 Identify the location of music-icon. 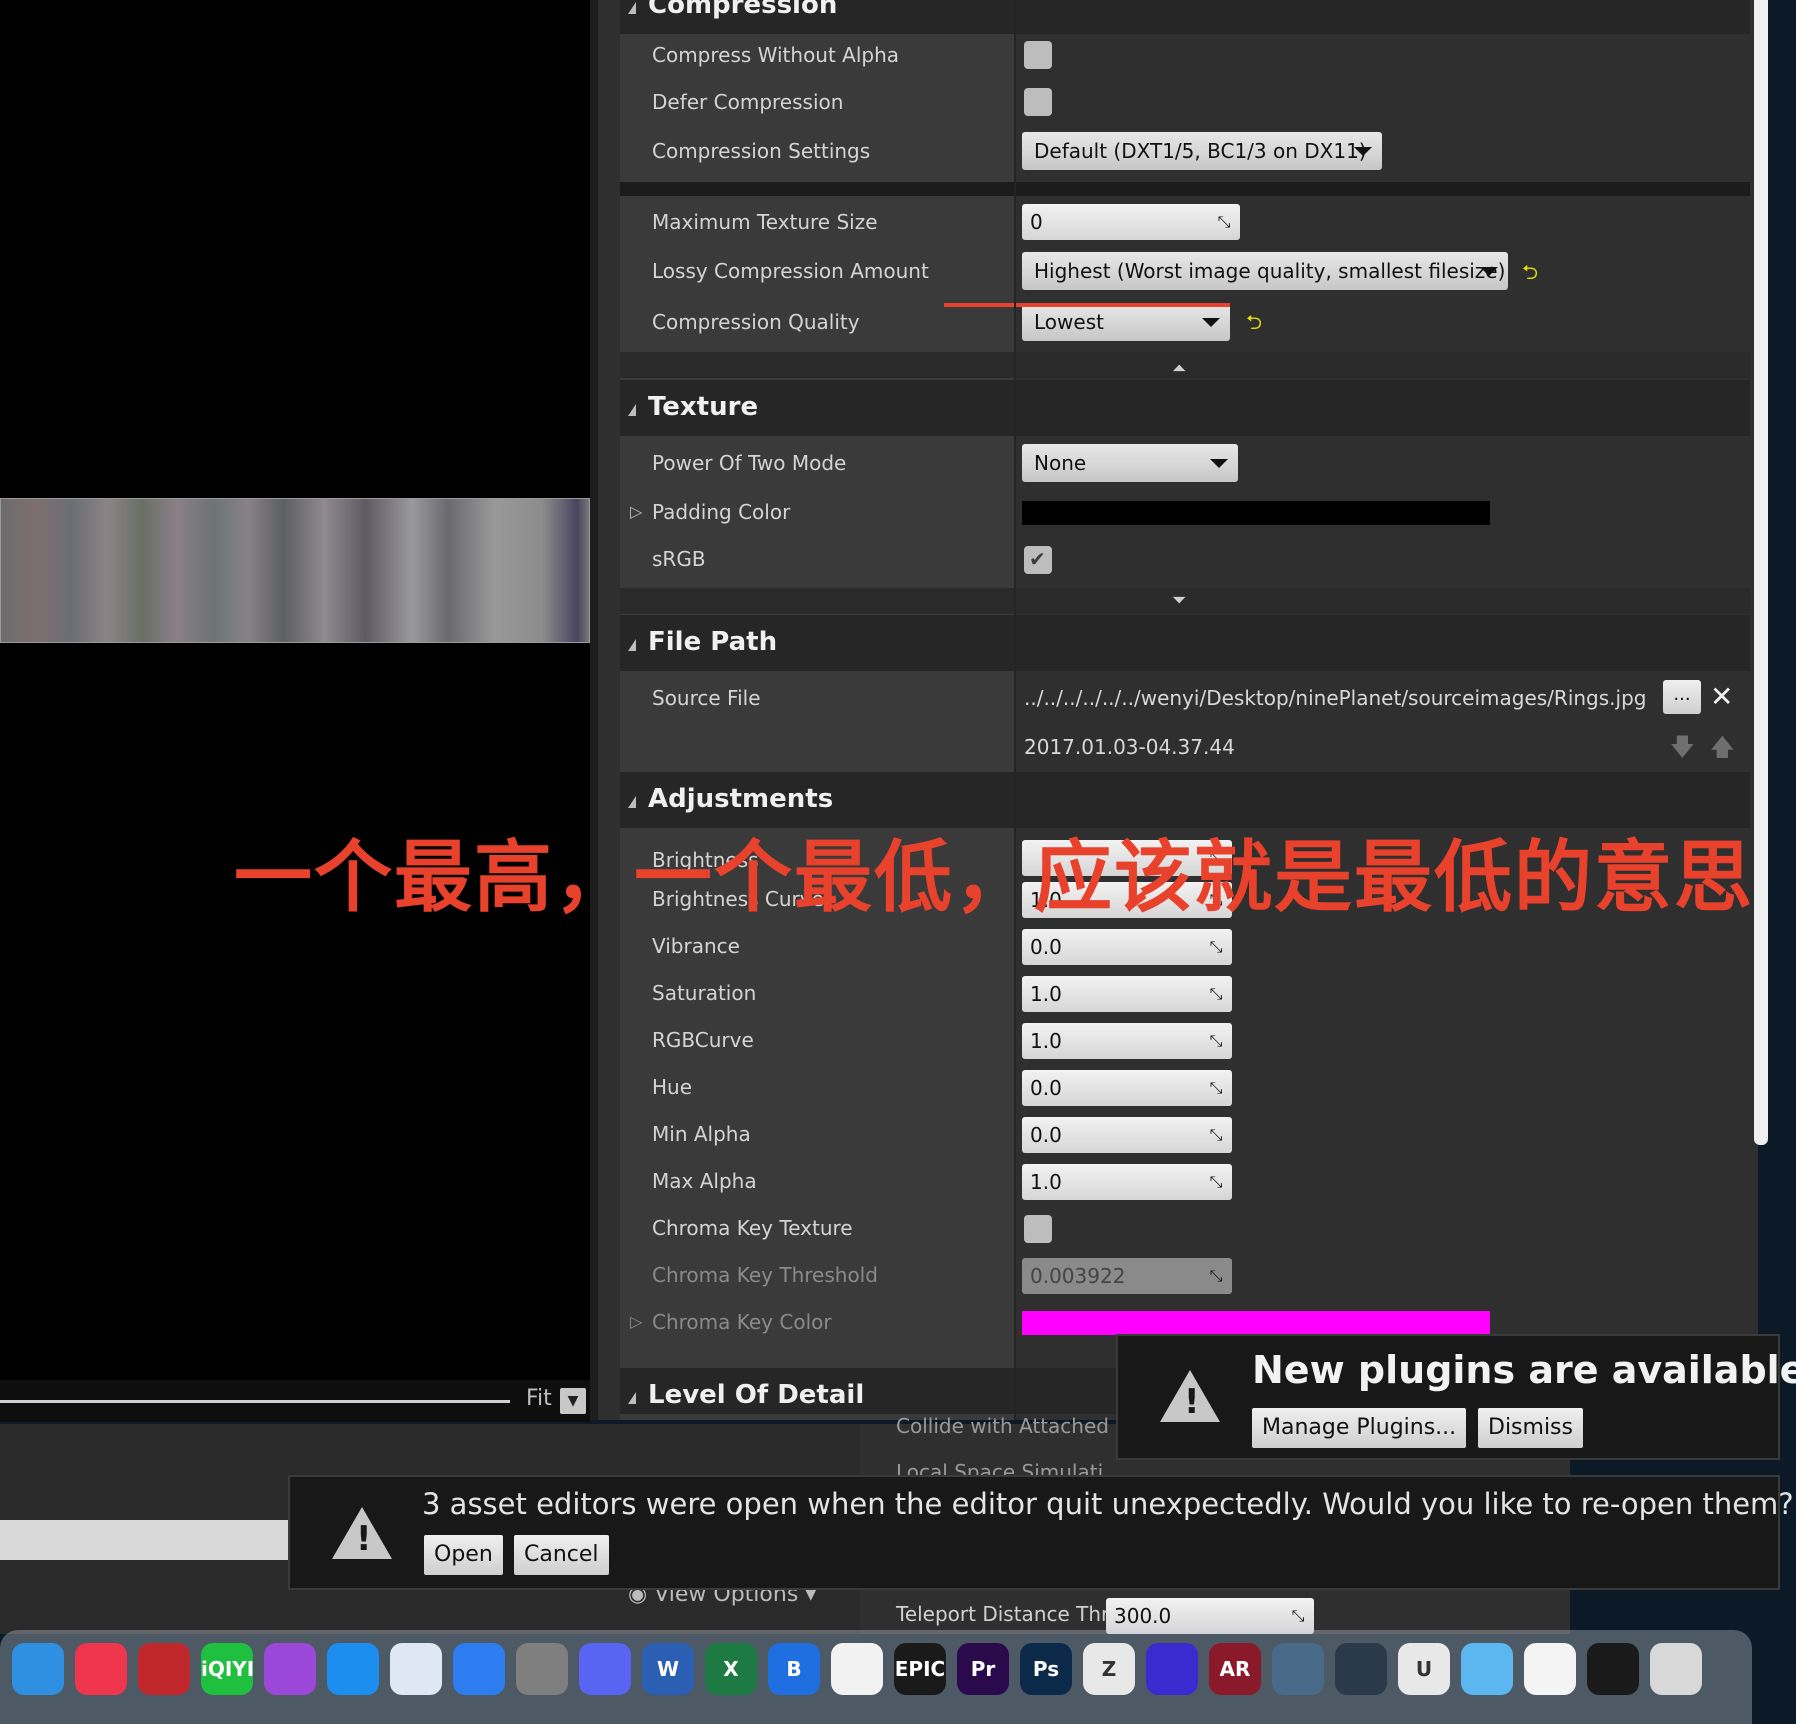
(101, 1669).